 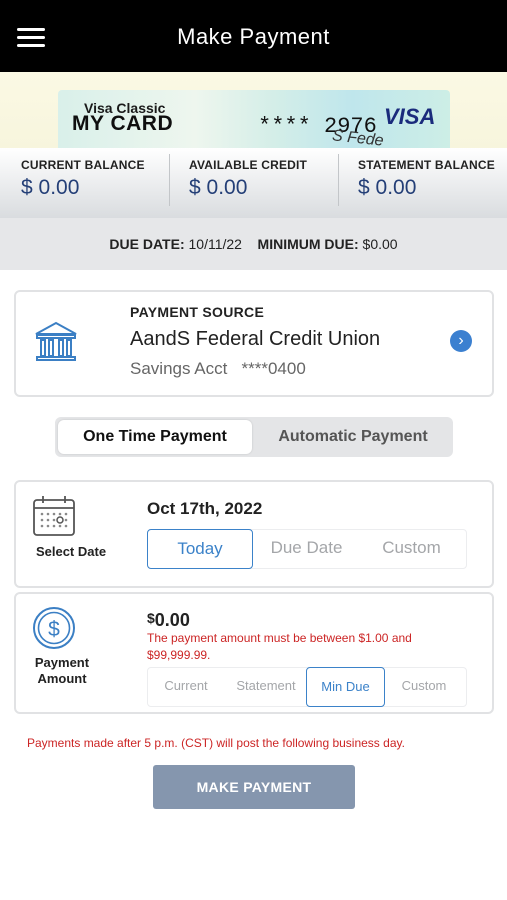 What do you see at coordinates (254, 437) in the screenshot?
I see `payment-type-toggle: One Time Payment Automatic Payment` at bounding box center [254, 437].